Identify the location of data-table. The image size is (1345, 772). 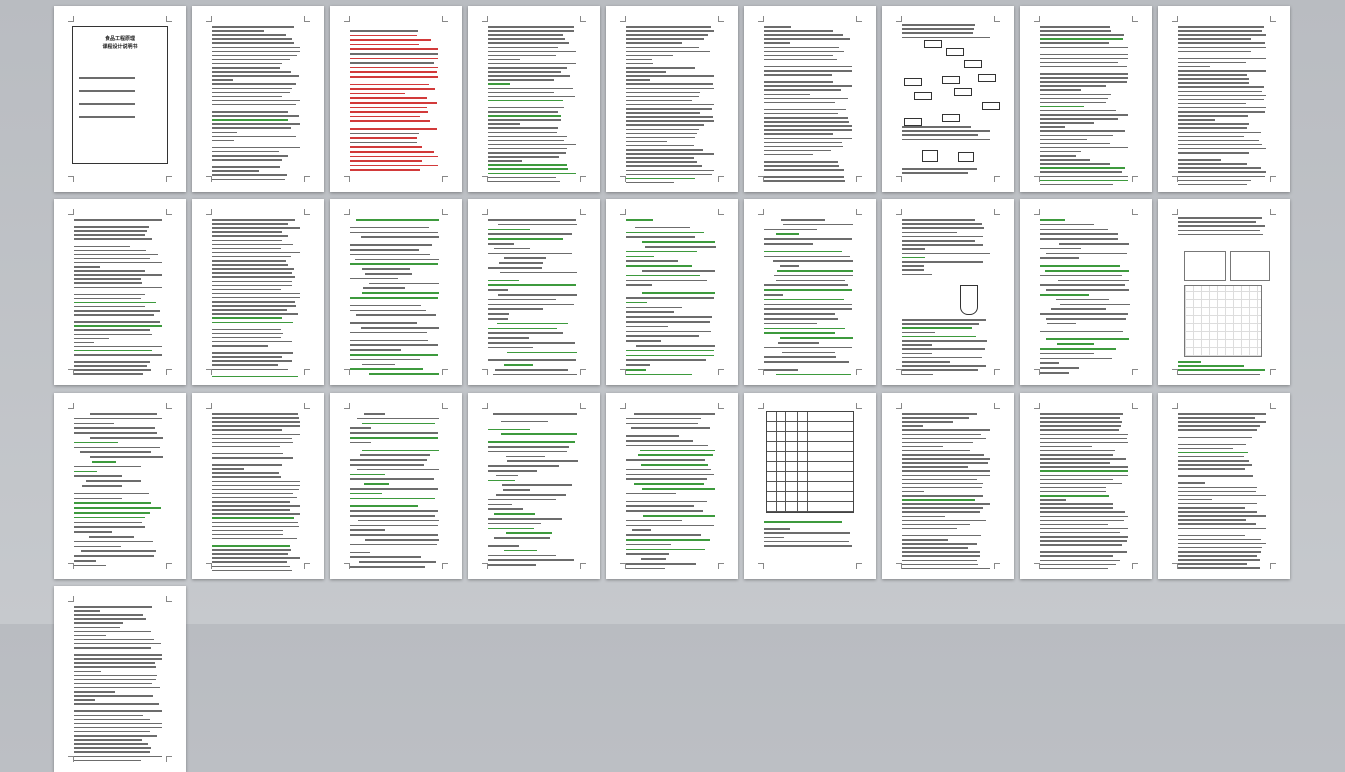
(810, 462).